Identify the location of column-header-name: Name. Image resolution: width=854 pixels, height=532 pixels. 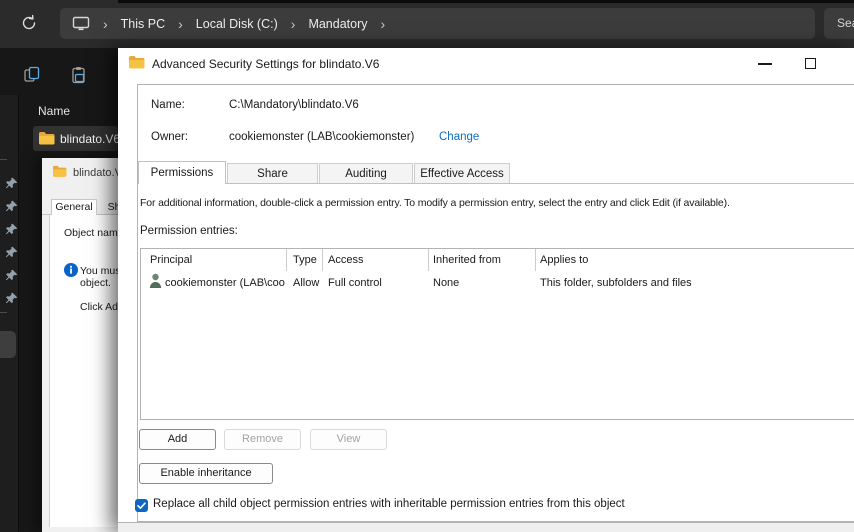
(54, 111).